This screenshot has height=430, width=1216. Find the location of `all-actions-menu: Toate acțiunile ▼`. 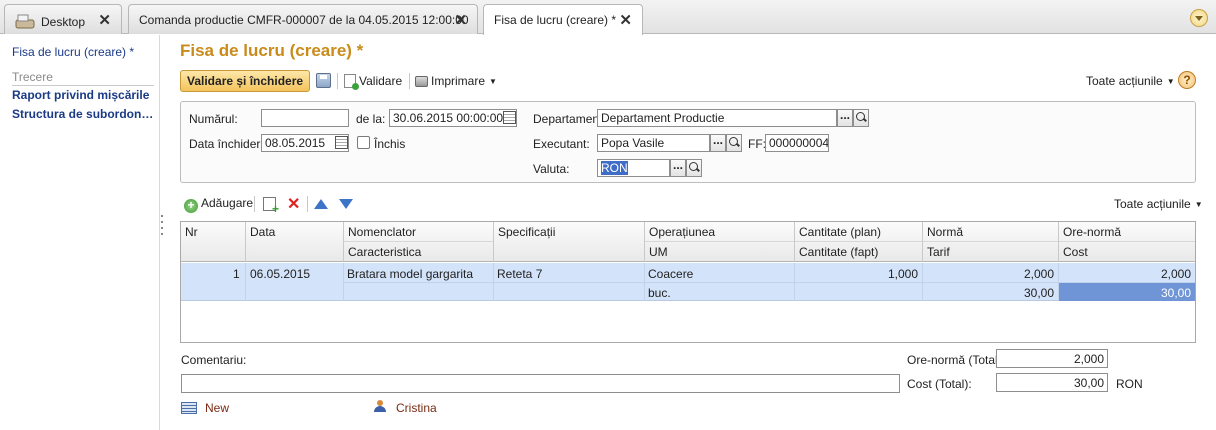

all-actions-menu: Toate acțiunile ▼ is located at coordinates (1130, 81).